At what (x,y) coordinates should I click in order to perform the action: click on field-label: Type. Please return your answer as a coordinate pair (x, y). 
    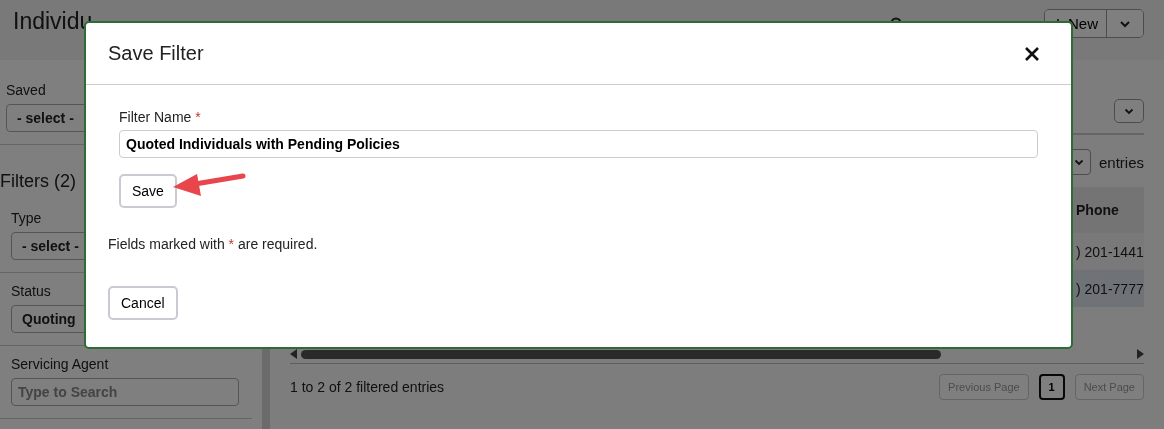
    Looking at the image, I should click on (27, 218).